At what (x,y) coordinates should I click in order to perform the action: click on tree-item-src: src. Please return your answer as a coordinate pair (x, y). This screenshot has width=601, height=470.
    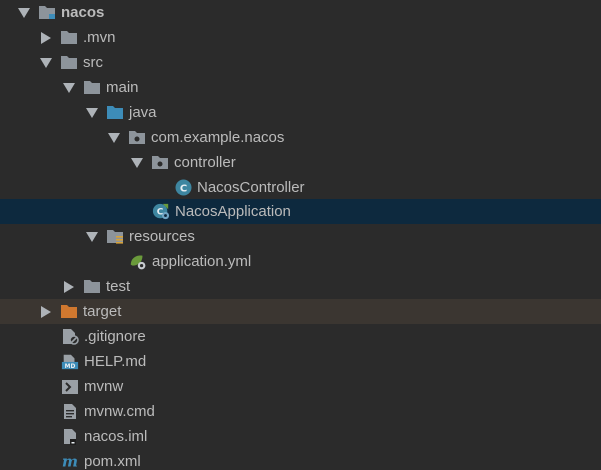
    Looking at the image, I should click on (300, 62).